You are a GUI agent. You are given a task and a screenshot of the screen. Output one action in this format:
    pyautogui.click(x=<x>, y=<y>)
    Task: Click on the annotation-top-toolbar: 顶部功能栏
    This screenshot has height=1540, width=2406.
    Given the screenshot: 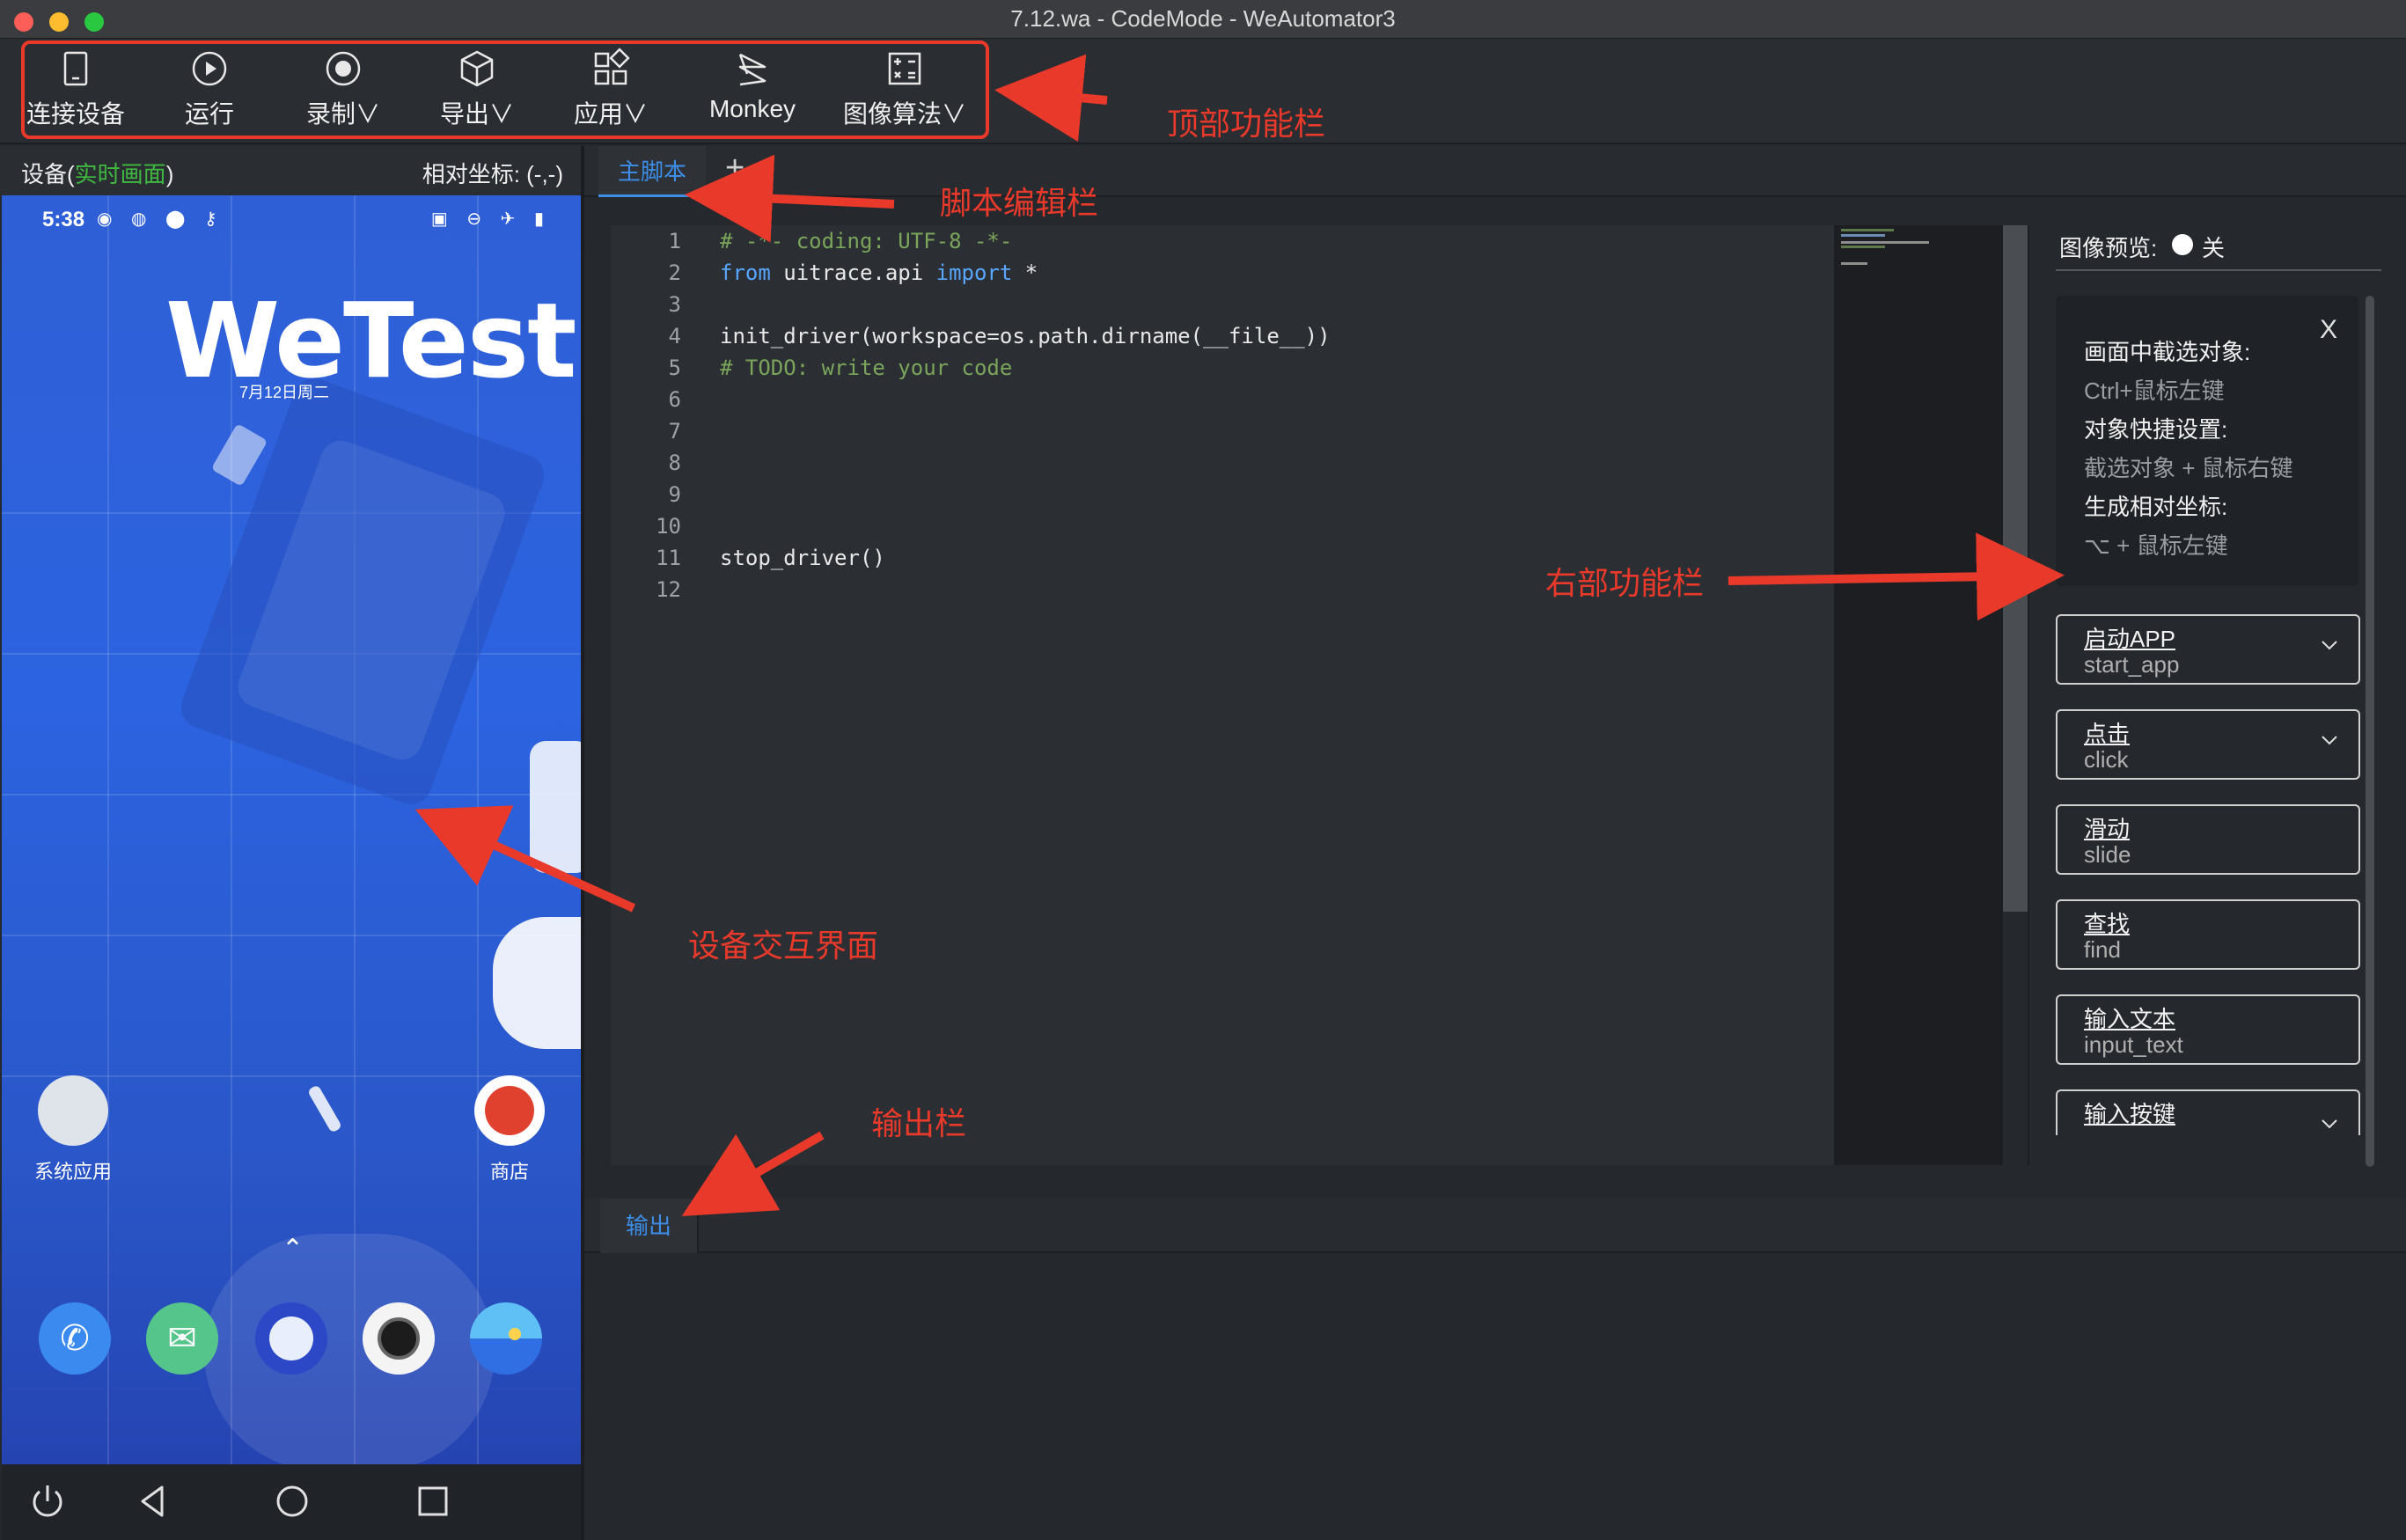 What is the action you would take?
    pyautogui.click(x=1247, y=124)
    